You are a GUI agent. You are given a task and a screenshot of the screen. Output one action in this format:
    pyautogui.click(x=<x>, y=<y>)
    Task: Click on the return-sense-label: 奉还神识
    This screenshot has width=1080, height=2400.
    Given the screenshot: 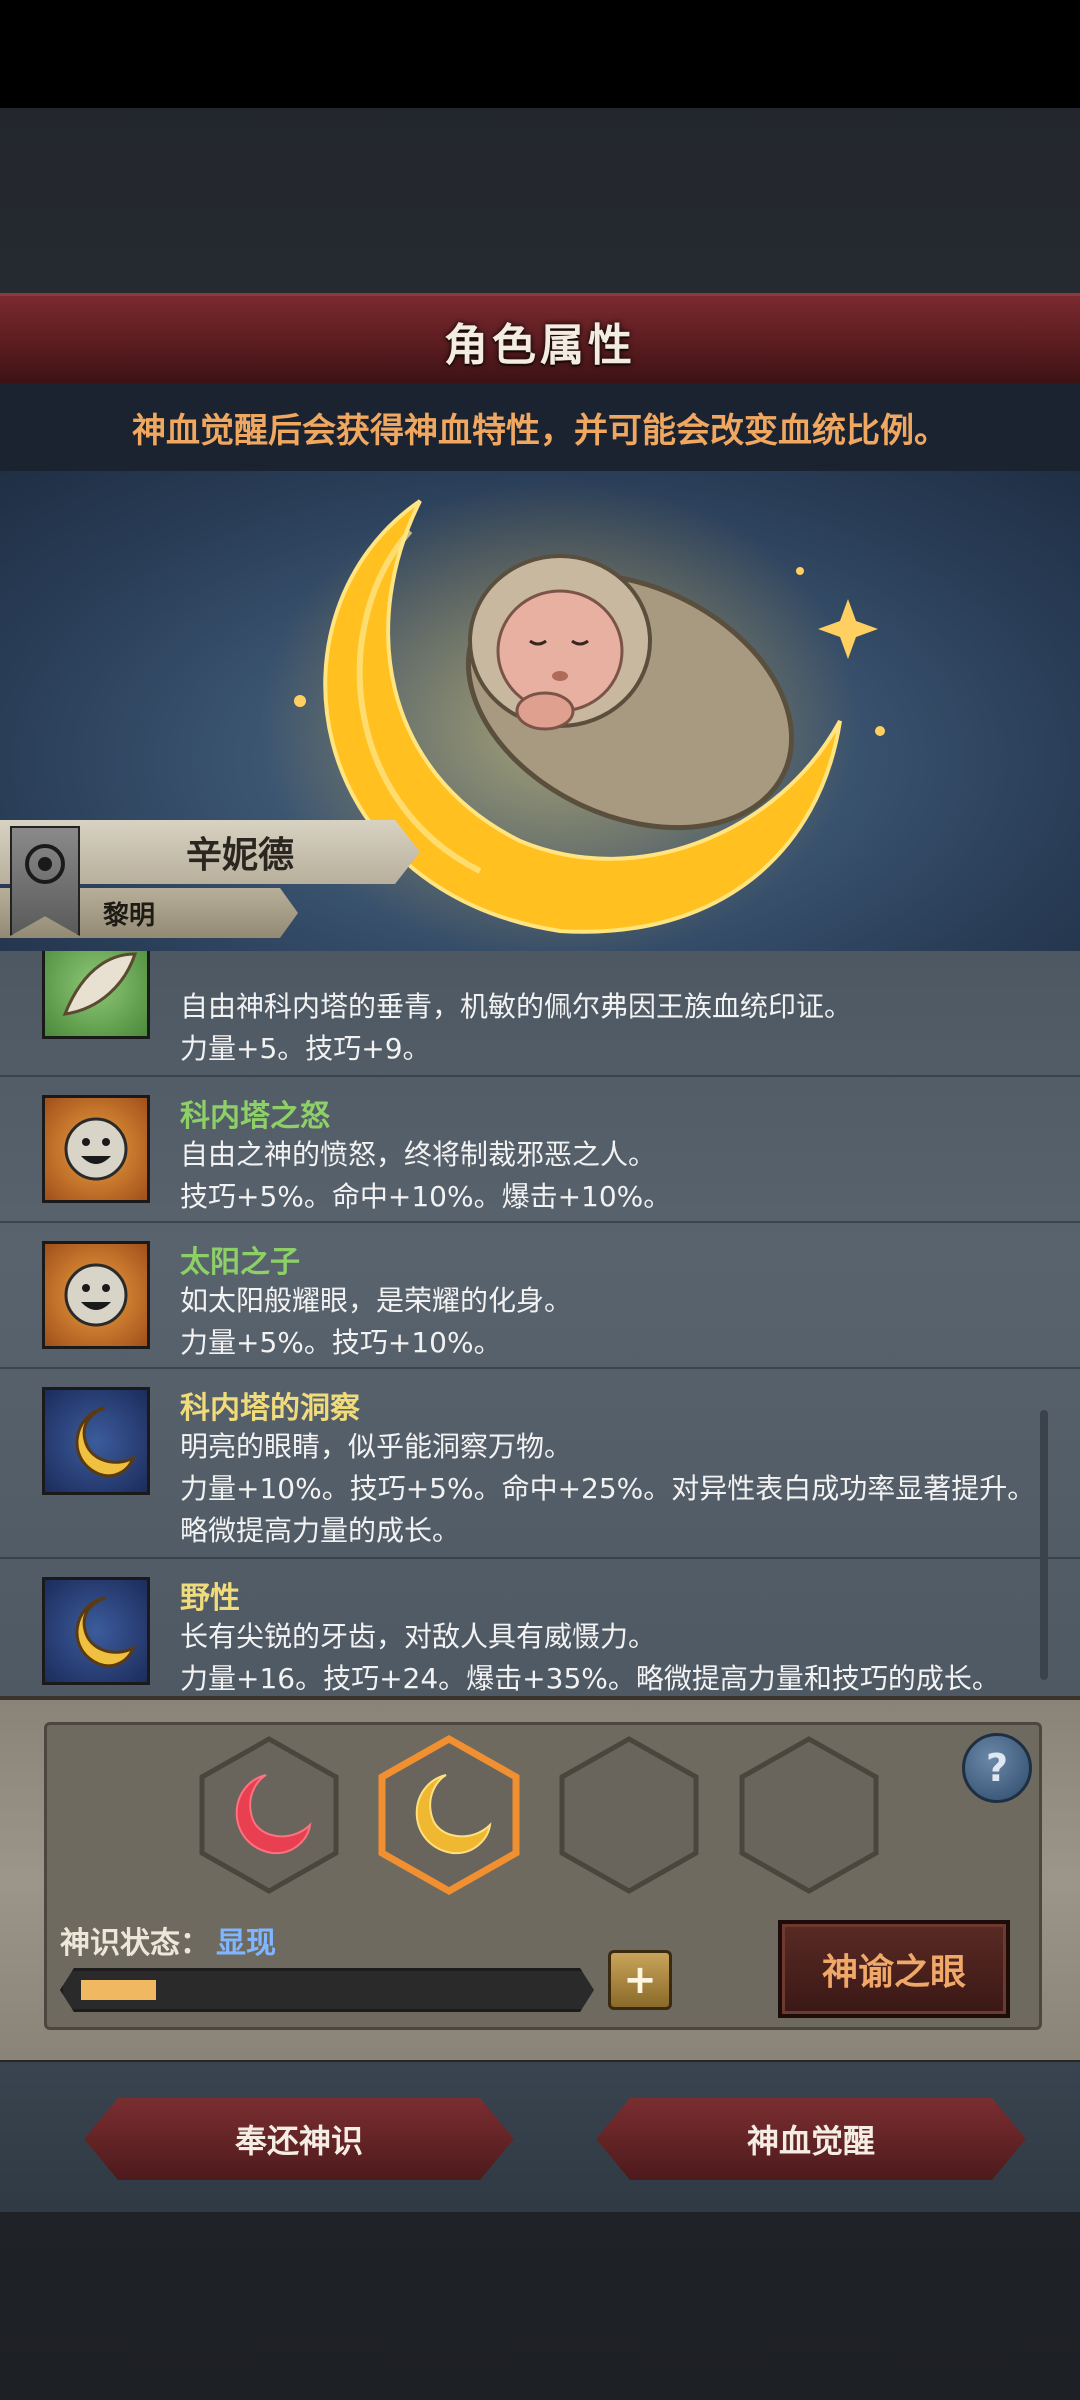 What is the action you would take?
    pyautogui.click(x=298, y=2141)
    